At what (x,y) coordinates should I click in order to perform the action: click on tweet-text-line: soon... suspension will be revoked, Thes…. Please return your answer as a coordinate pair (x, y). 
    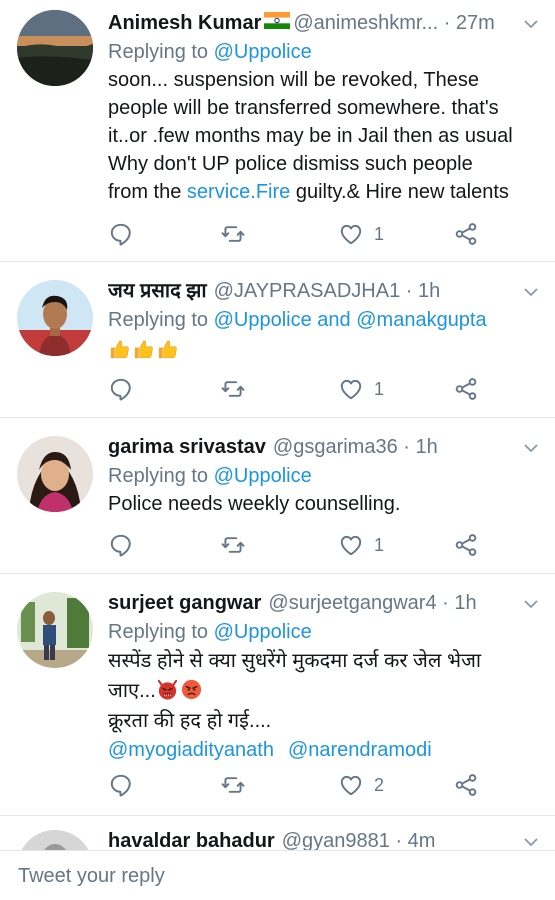
    Looking at the image, I should click on (293, 80).